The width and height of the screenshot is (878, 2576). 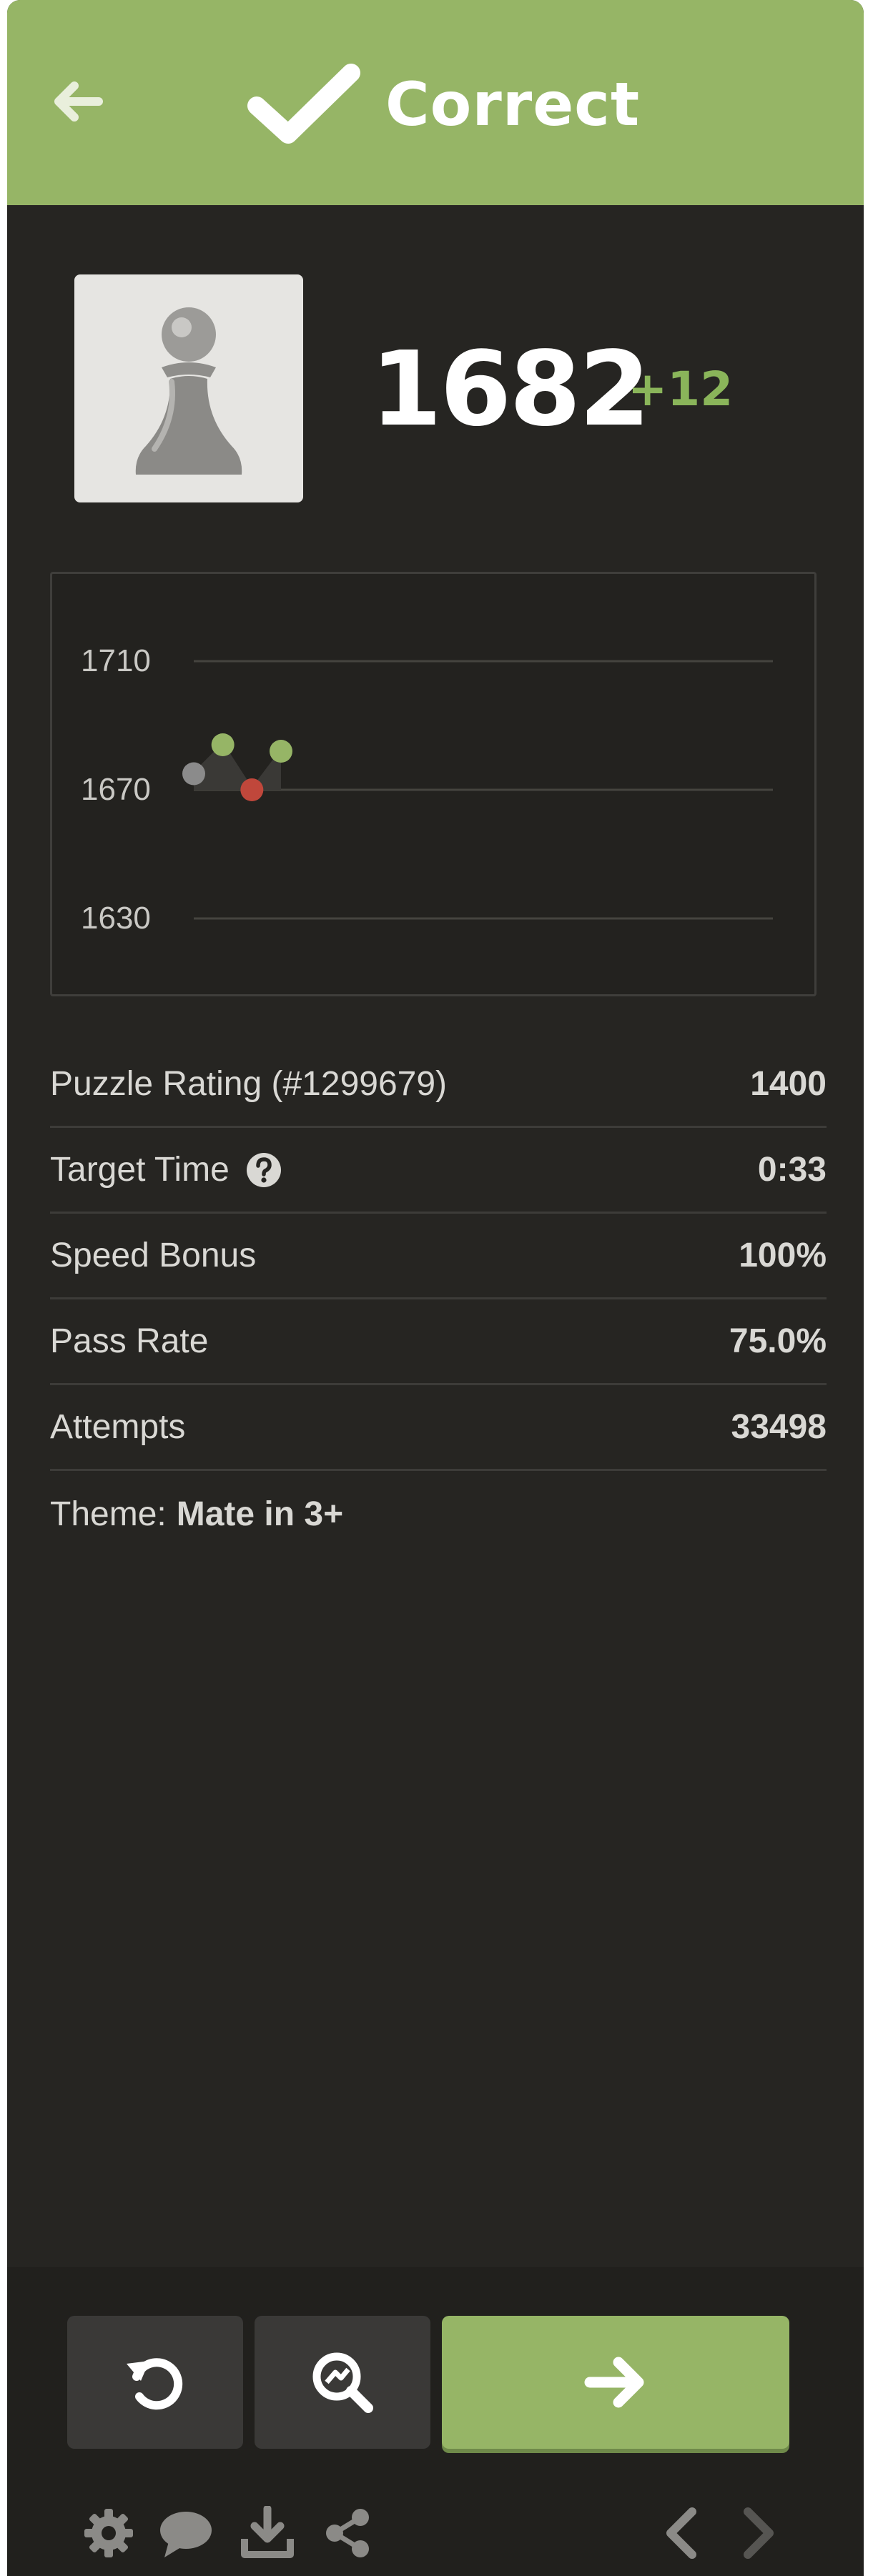 What do you see at coordinates (438, 1514) in the screenshot?
I see `puzzle-theme: Theme: Mate in 3+` at bounding box center [438, 1514].